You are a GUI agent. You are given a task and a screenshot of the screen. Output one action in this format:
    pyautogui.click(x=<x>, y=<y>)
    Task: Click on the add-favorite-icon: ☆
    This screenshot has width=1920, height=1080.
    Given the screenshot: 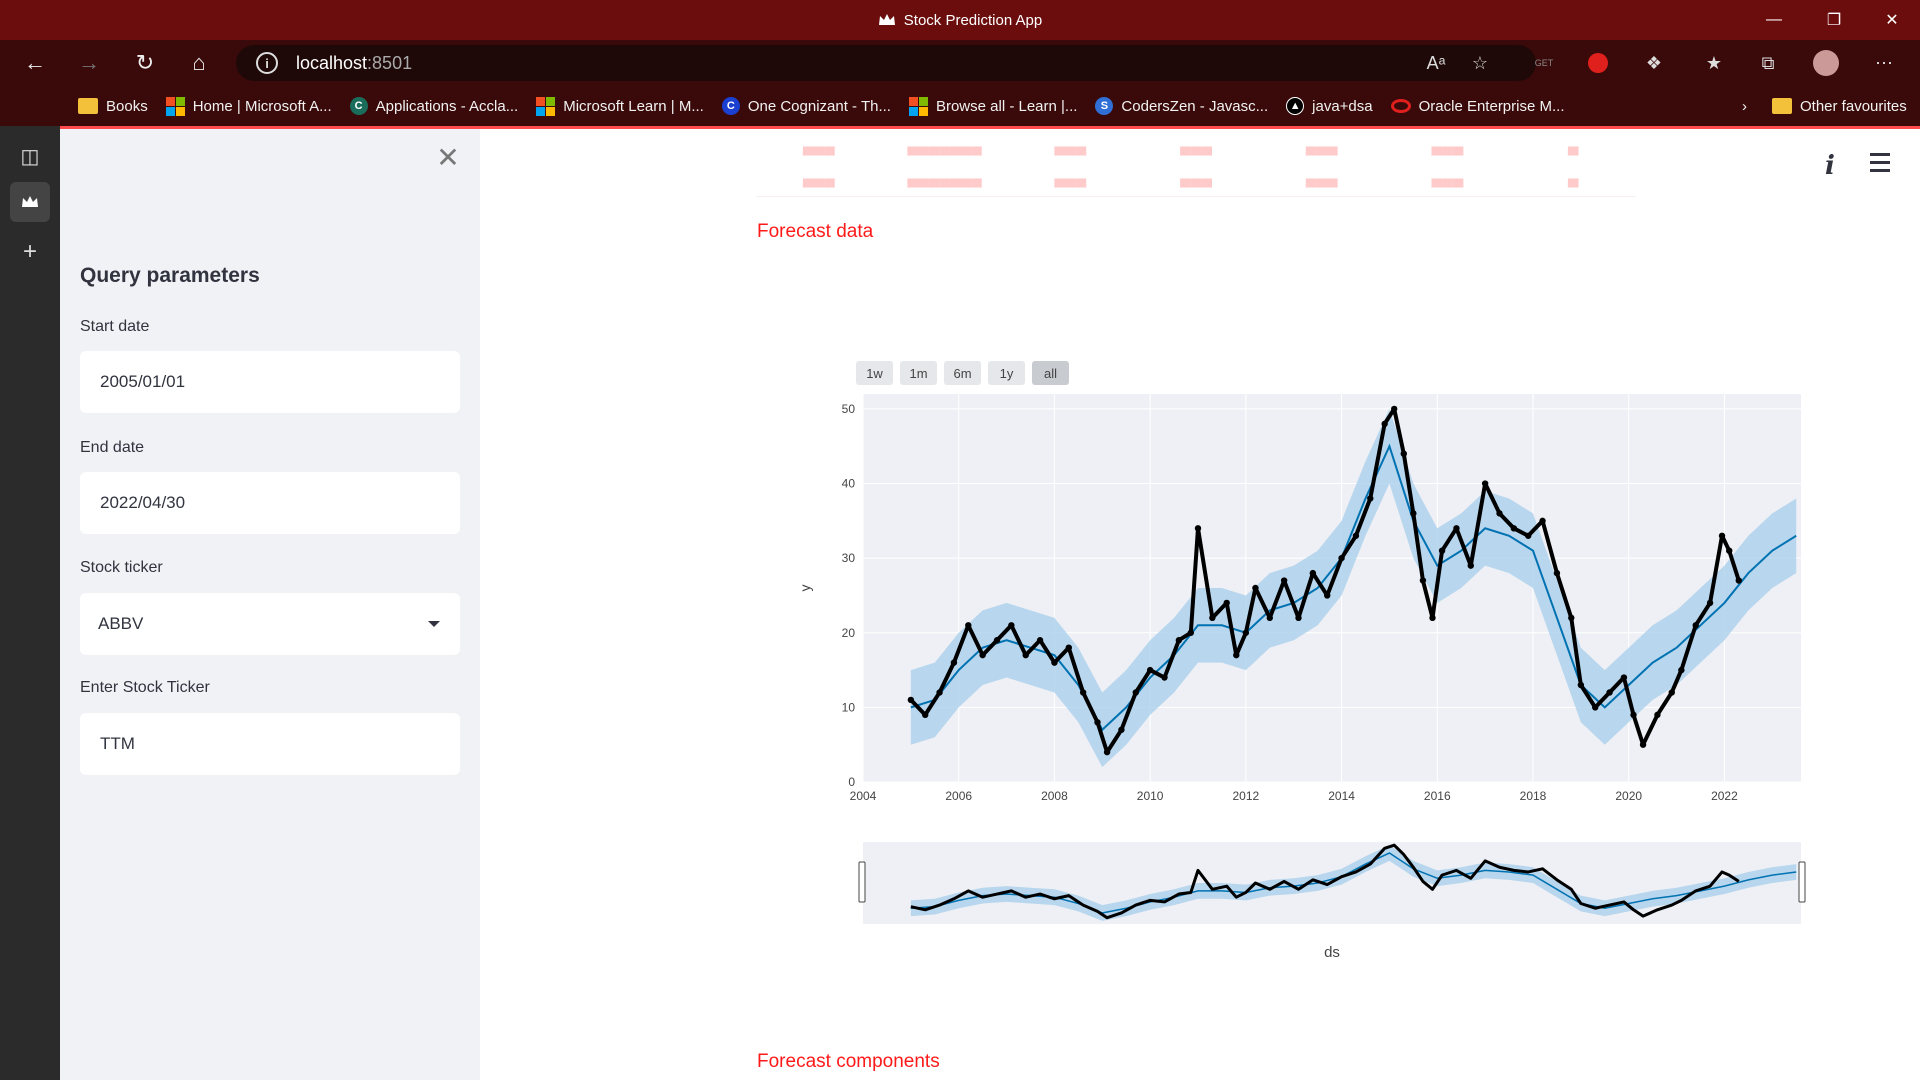 What is the action you would take?
    pyautogui.click(x=1480, y=63)
    